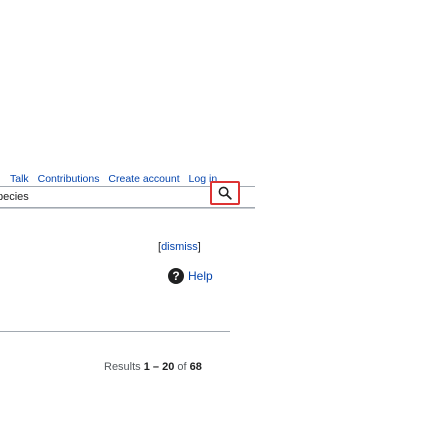 This screenshot has width=448, height=448. I want to click on help-link-group: ? Help, so click(190, 276).